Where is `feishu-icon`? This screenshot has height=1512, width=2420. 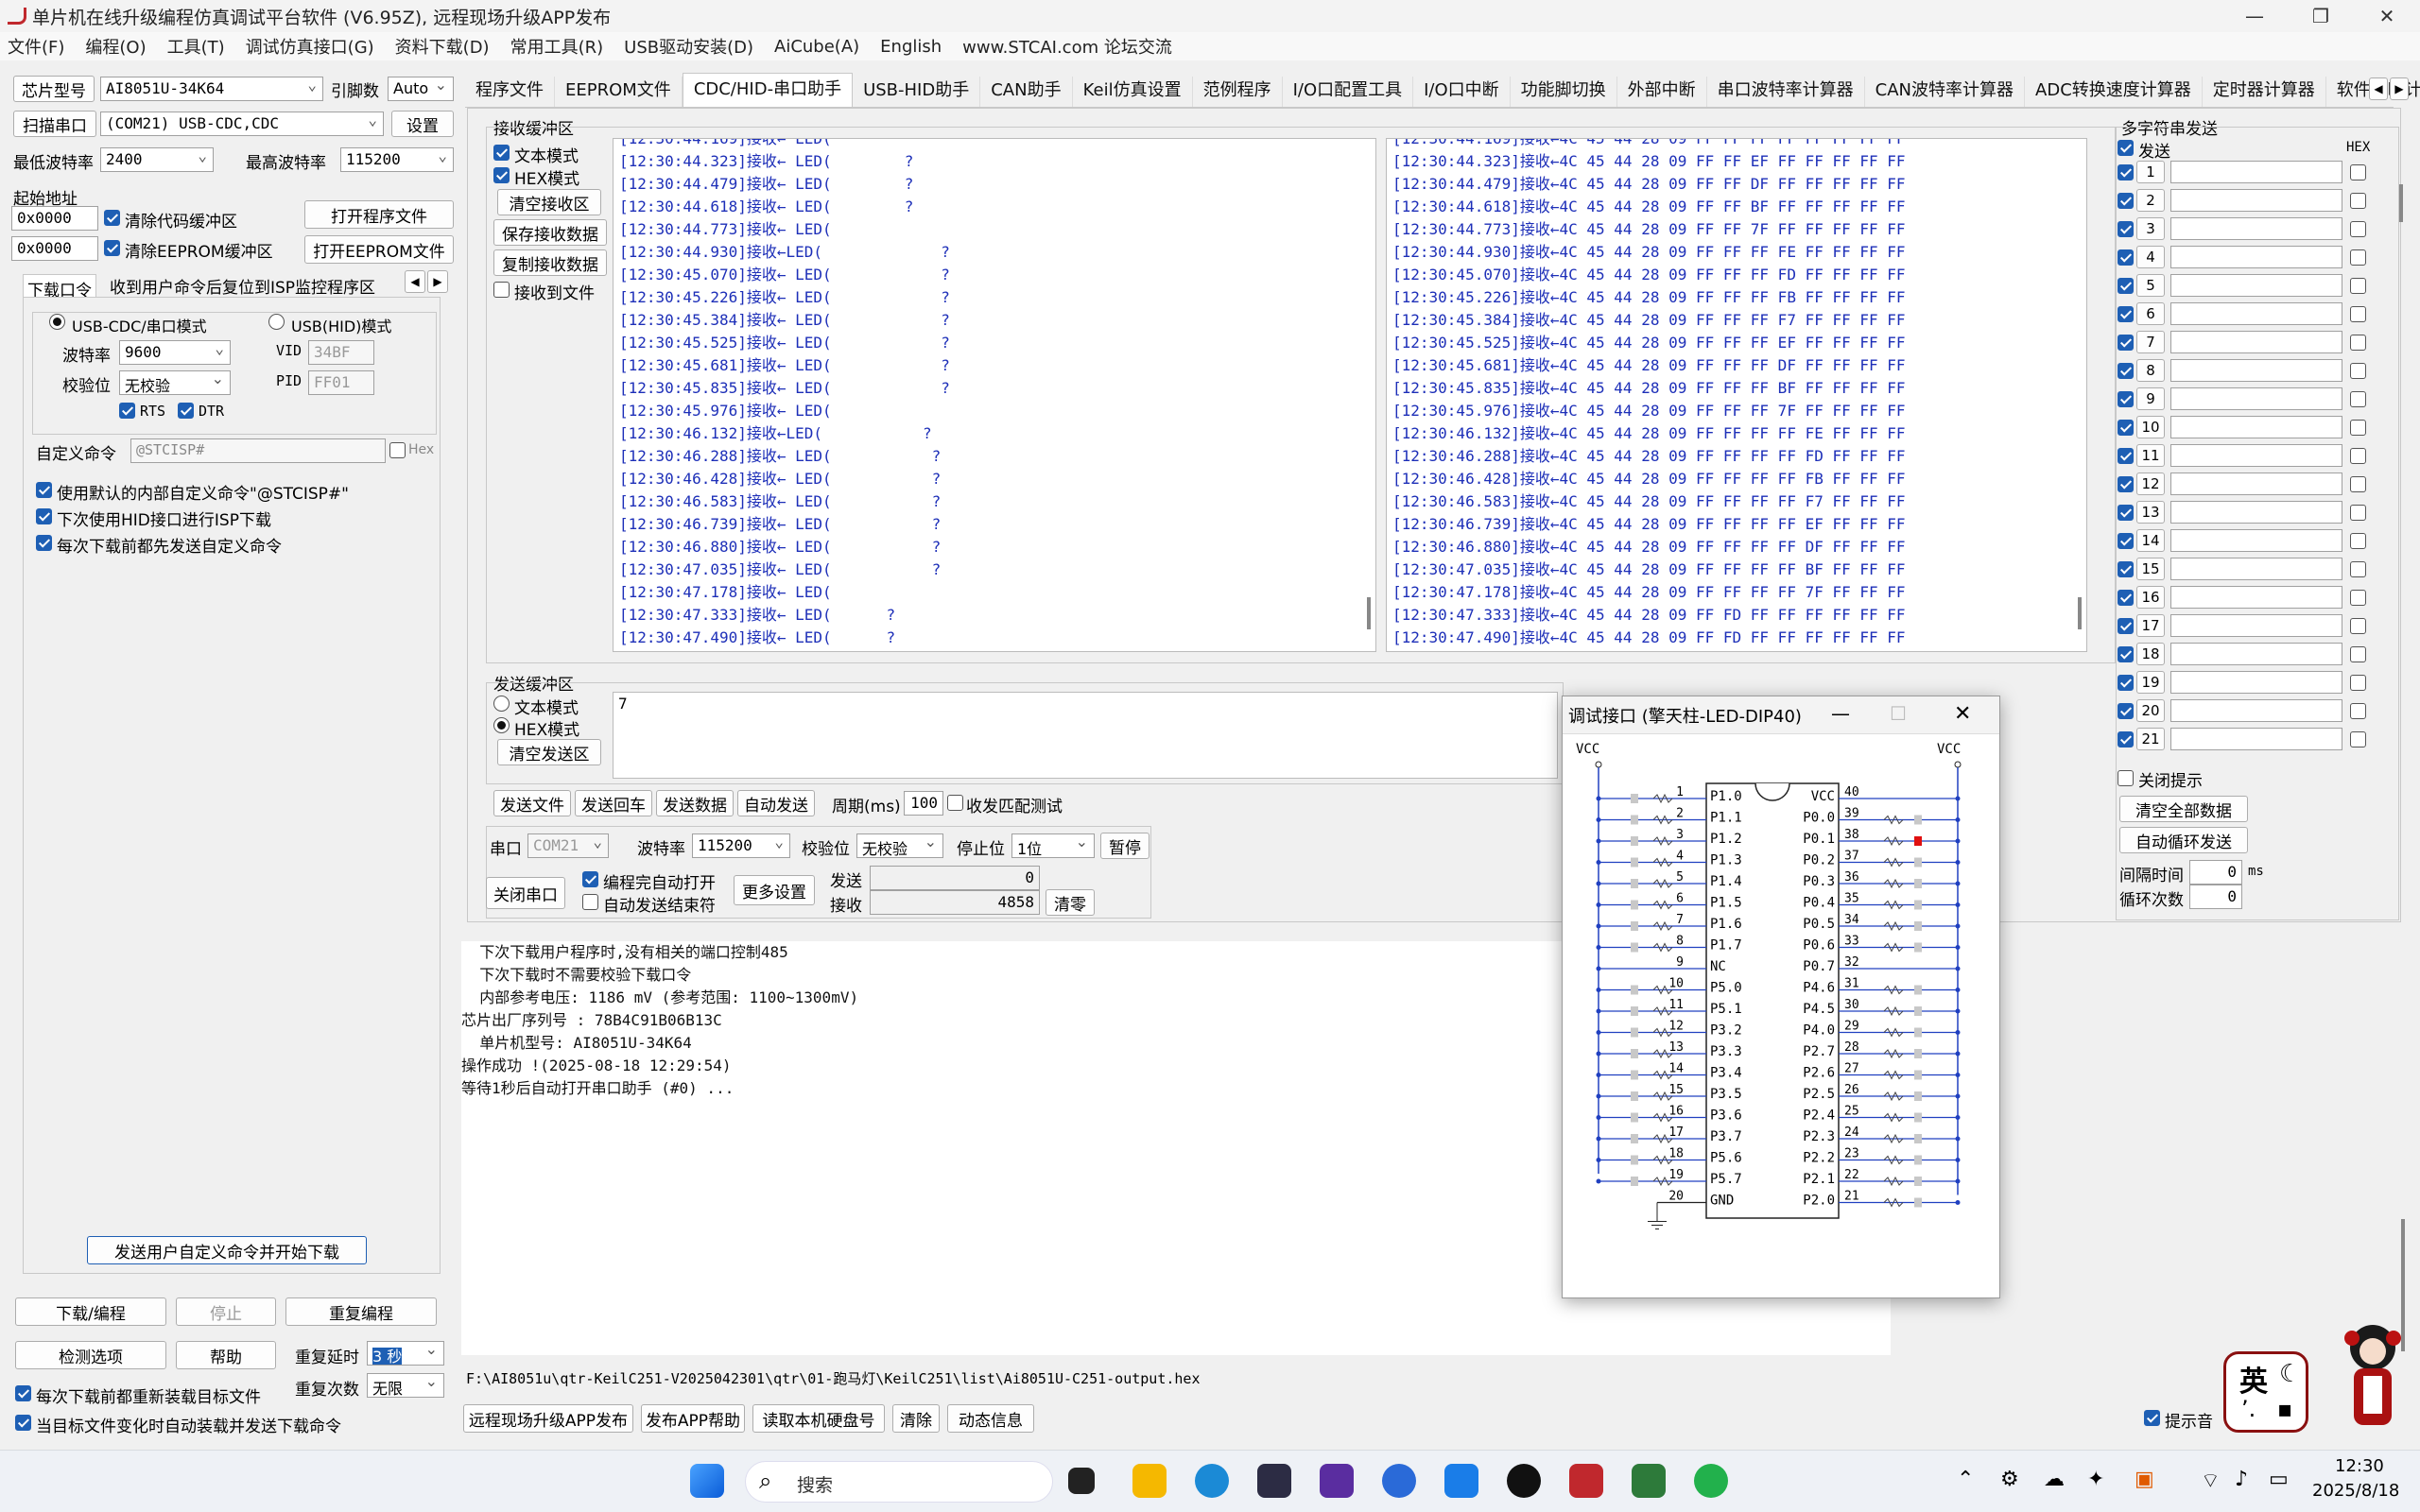 feishu-icon is located at coordinates (1461, 1481).